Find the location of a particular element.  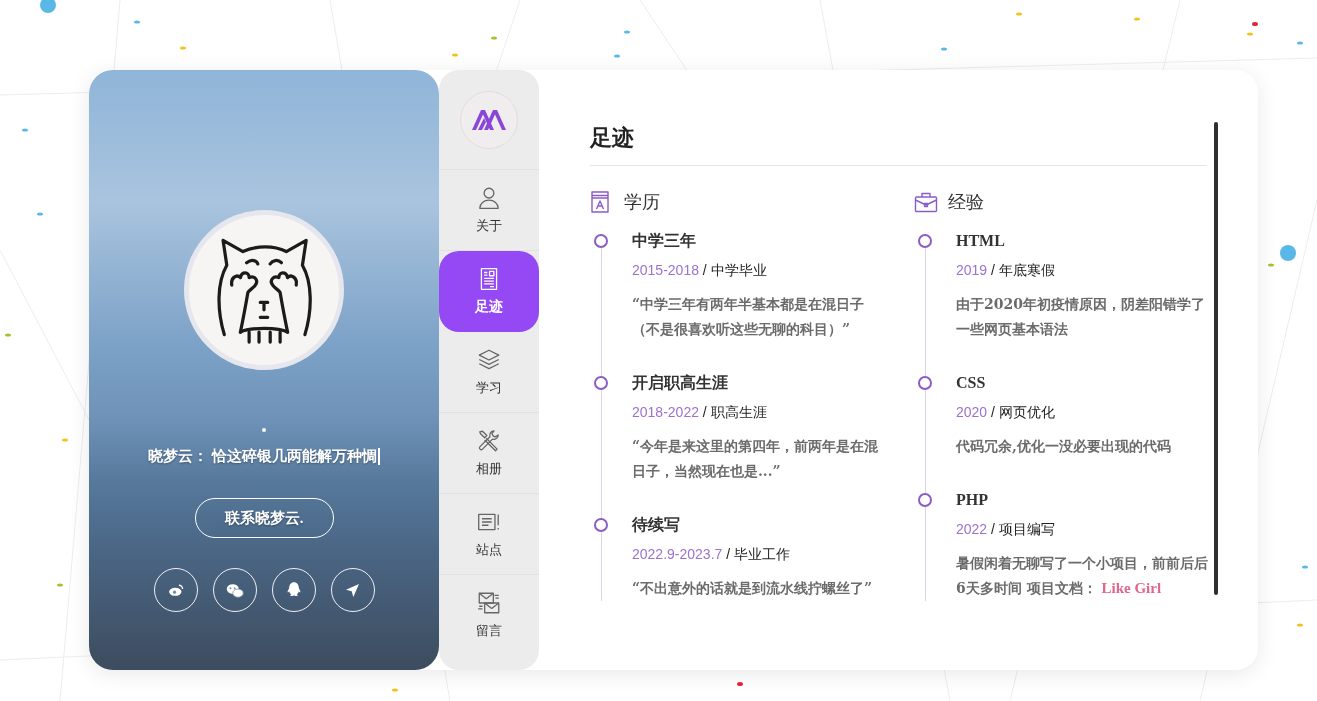

nav-item: 相册 is located at coordinates (489, 453).